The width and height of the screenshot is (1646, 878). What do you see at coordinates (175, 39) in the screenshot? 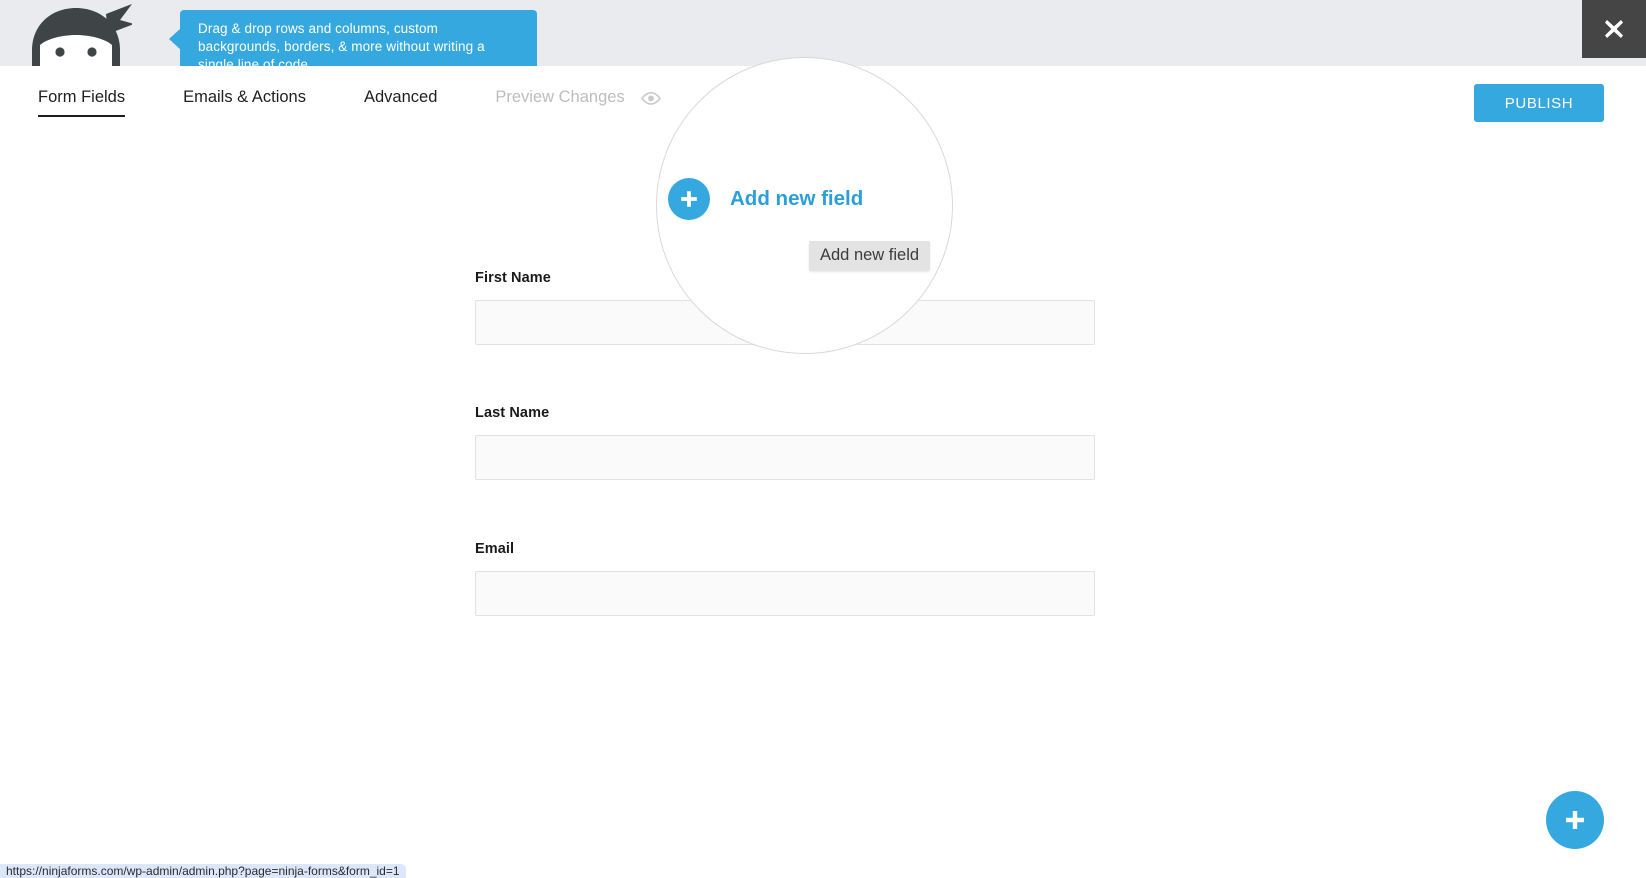
I see `callout-arrow-icon` at bounding box center [175, 39].